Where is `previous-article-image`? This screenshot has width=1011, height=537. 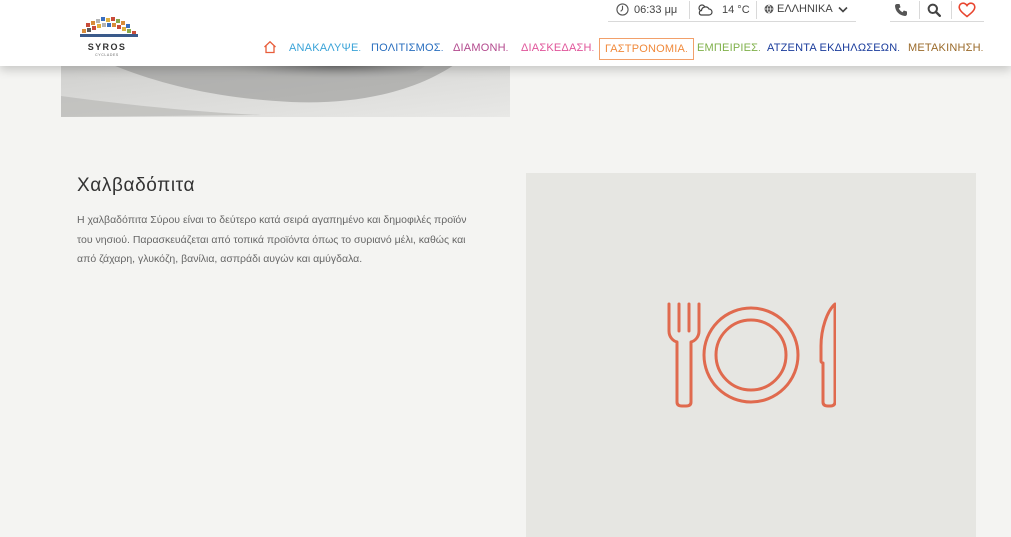
previous-article-image is located at coordinates (285, 88).